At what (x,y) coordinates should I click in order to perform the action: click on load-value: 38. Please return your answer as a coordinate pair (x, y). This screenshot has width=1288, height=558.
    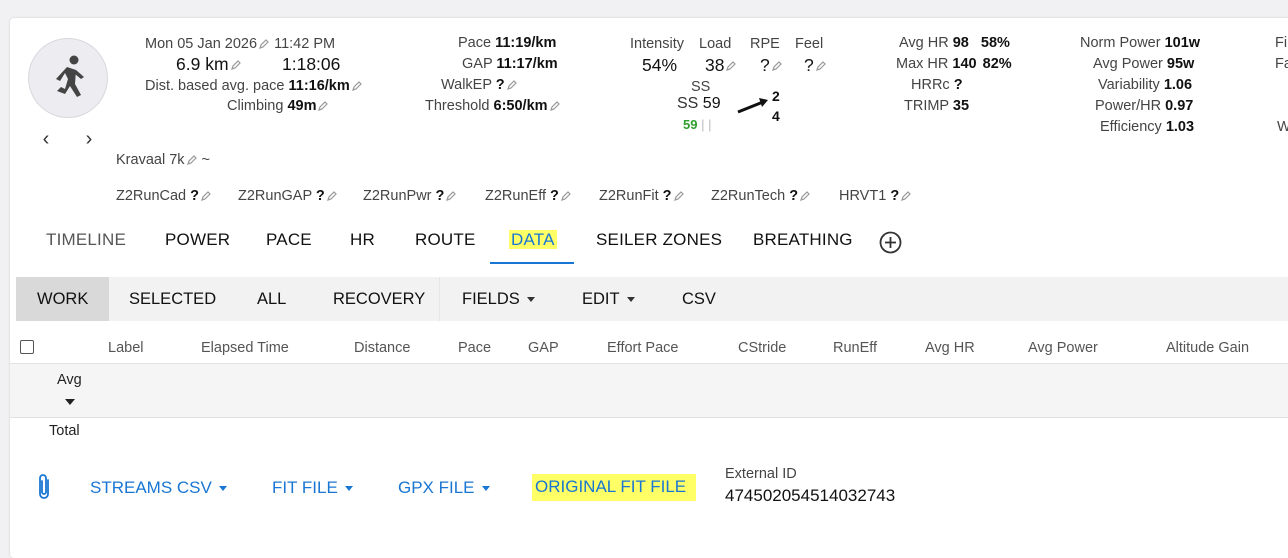
    Looking at the image, I should click on (715, 65).